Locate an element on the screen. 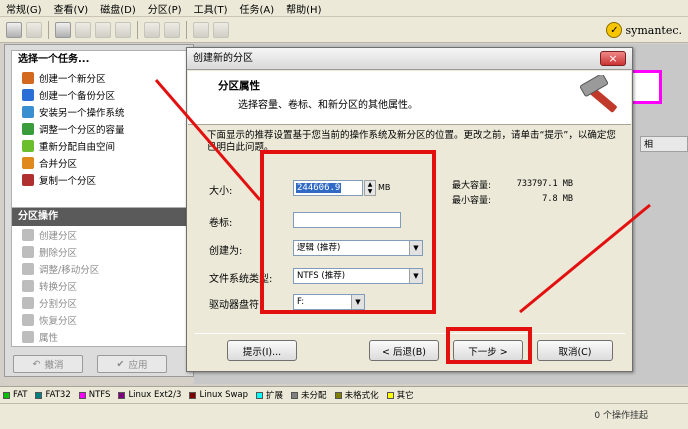 The height and width of the screenshot is (429, 688). partition-op-label: 分割分区 is located at coordinates (58, 304).